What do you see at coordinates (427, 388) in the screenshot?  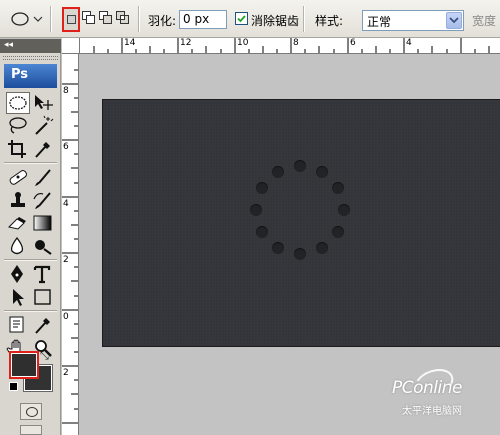 I see `watermark-brand: PConline` at bounding box center [427, 388].